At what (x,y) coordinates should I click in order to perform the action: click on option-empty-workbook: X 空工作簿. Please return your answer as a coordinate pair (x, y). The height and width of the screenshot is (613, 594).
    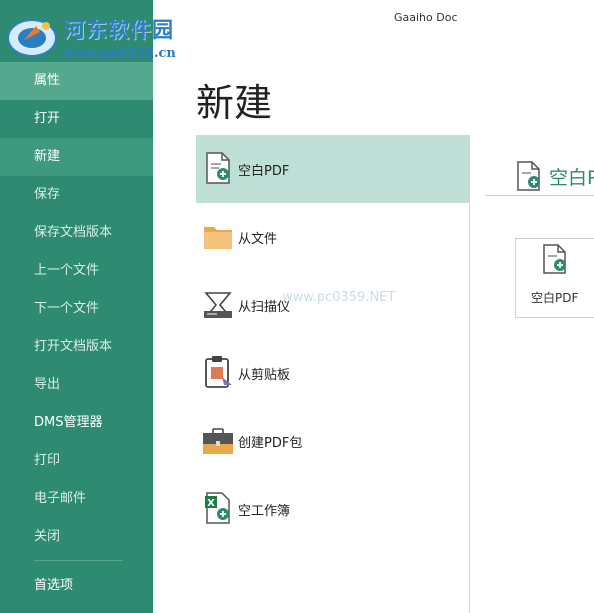
    Looking at the image, I should click on (333, 509).